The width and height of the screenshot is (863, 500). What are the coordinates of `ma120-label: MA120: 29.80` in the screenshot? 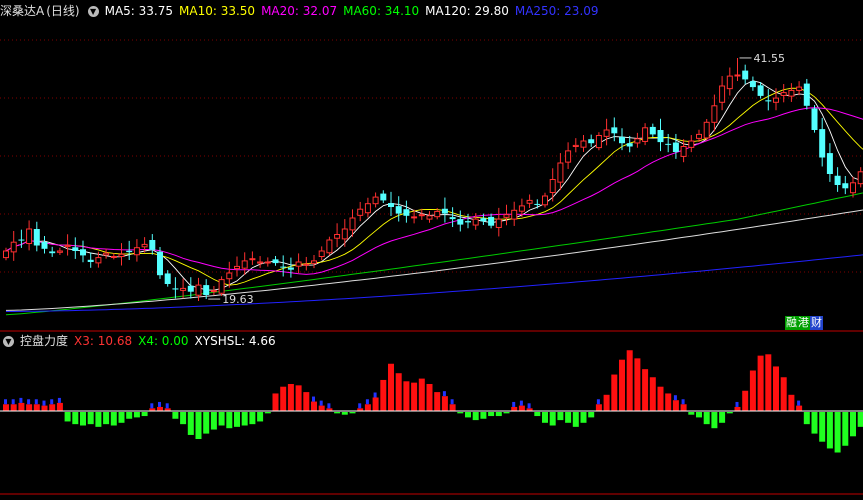 It's located at (467, 11).